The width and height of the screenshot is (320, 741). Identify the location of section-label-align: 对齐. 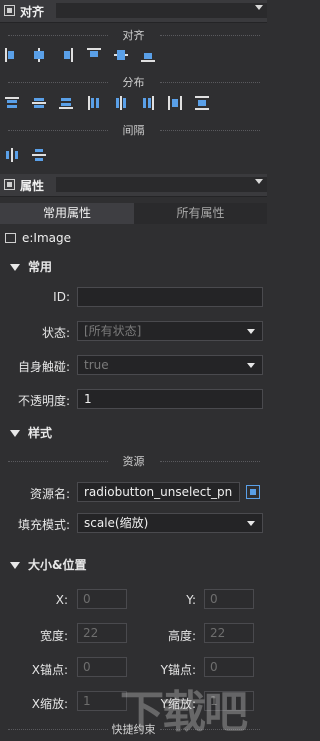
(133, 35).